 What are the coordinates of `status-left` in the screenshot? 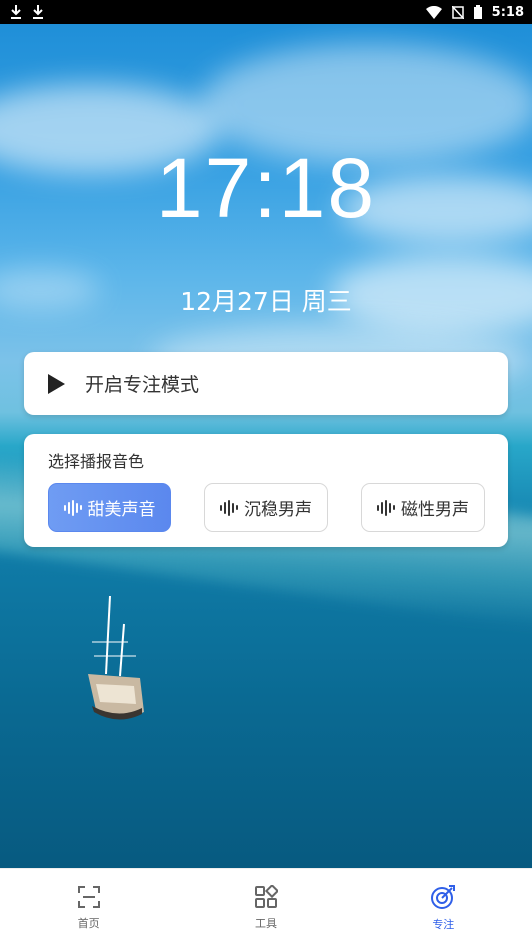 It's located at (27, 12).